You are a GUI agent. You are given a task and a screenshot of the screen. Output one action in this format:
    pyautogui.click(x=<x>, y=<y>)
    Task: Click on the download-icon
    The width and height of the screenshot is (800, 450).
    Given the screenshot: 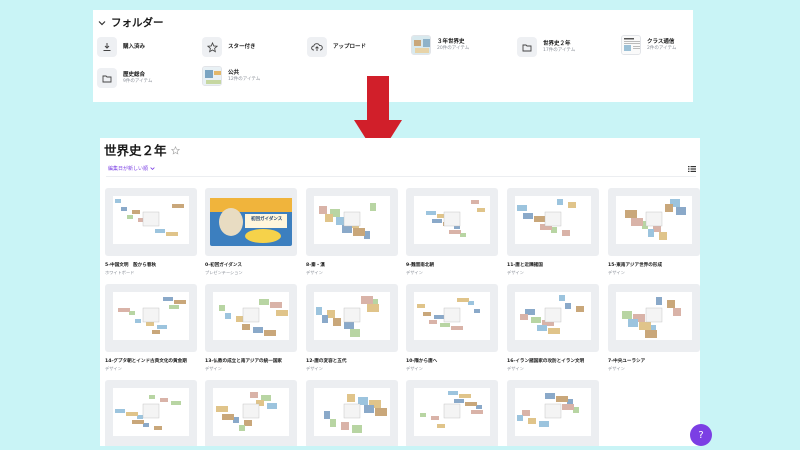 What is the action you would take?
    pyautogui.click(x=107, y=47)
    